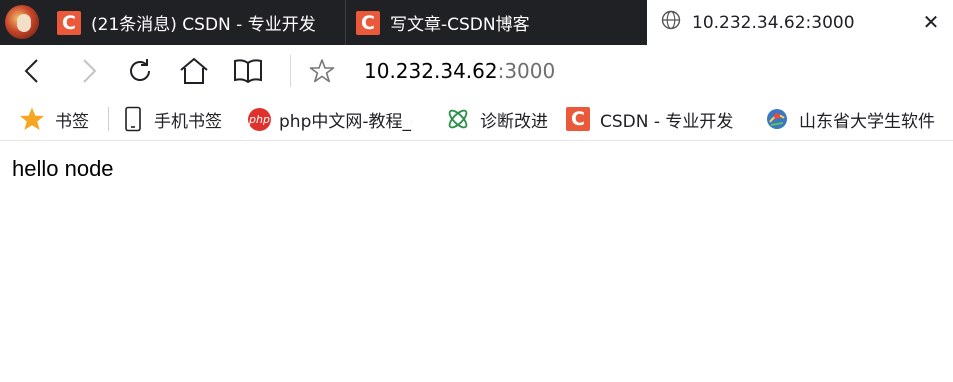  Describe the element at coordinates (108, 119) in the screenshot. I see `bookmarks-divider` at that location.